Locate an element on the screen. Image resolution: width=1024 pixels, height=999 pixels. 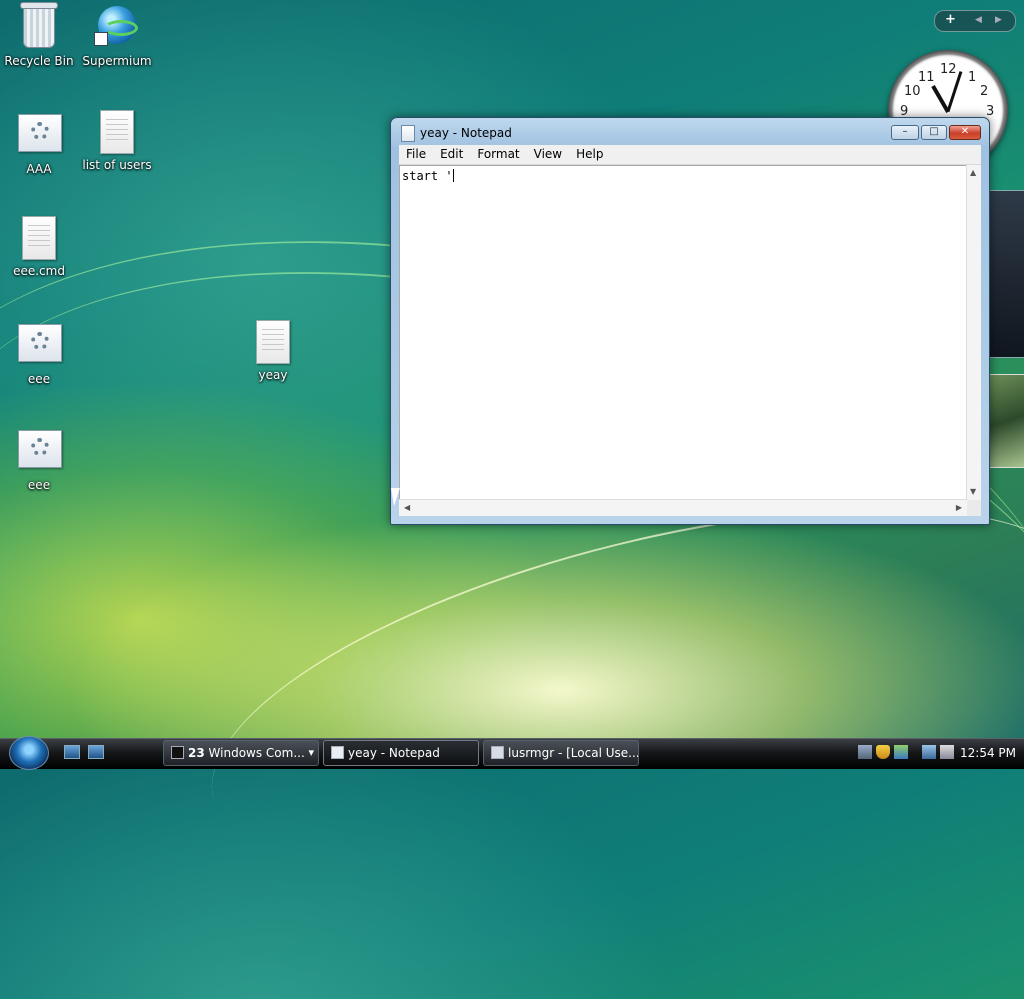
desktop-icon-label: AAA is located at coordinates (39, 169).